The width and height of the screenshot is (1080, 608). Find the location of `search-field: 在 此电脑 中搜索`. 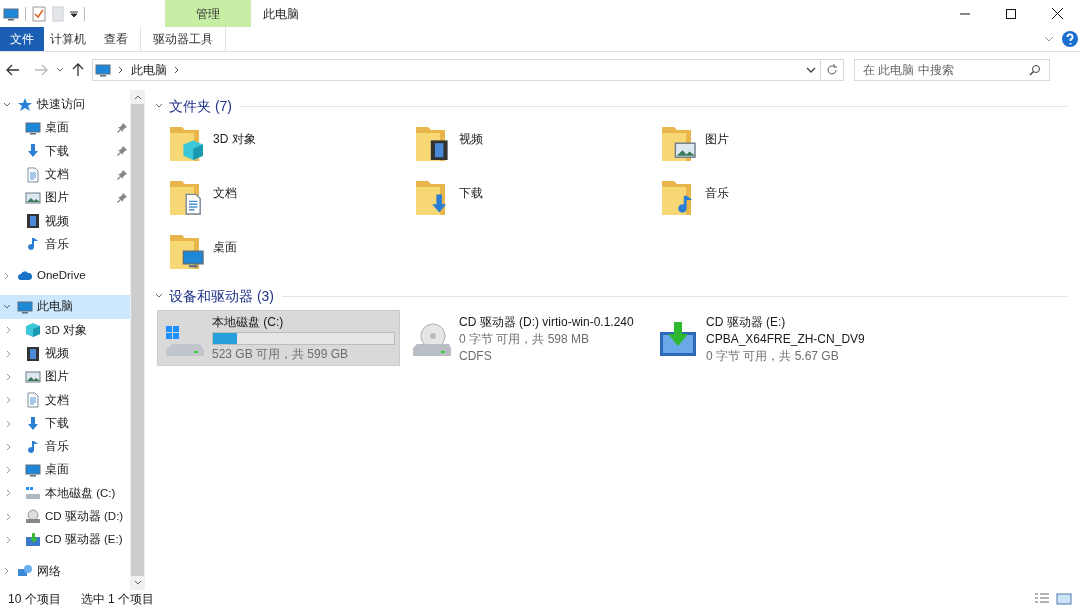

search-field: 在 此电脑 中搜索 is located at coordinates (952, 70).